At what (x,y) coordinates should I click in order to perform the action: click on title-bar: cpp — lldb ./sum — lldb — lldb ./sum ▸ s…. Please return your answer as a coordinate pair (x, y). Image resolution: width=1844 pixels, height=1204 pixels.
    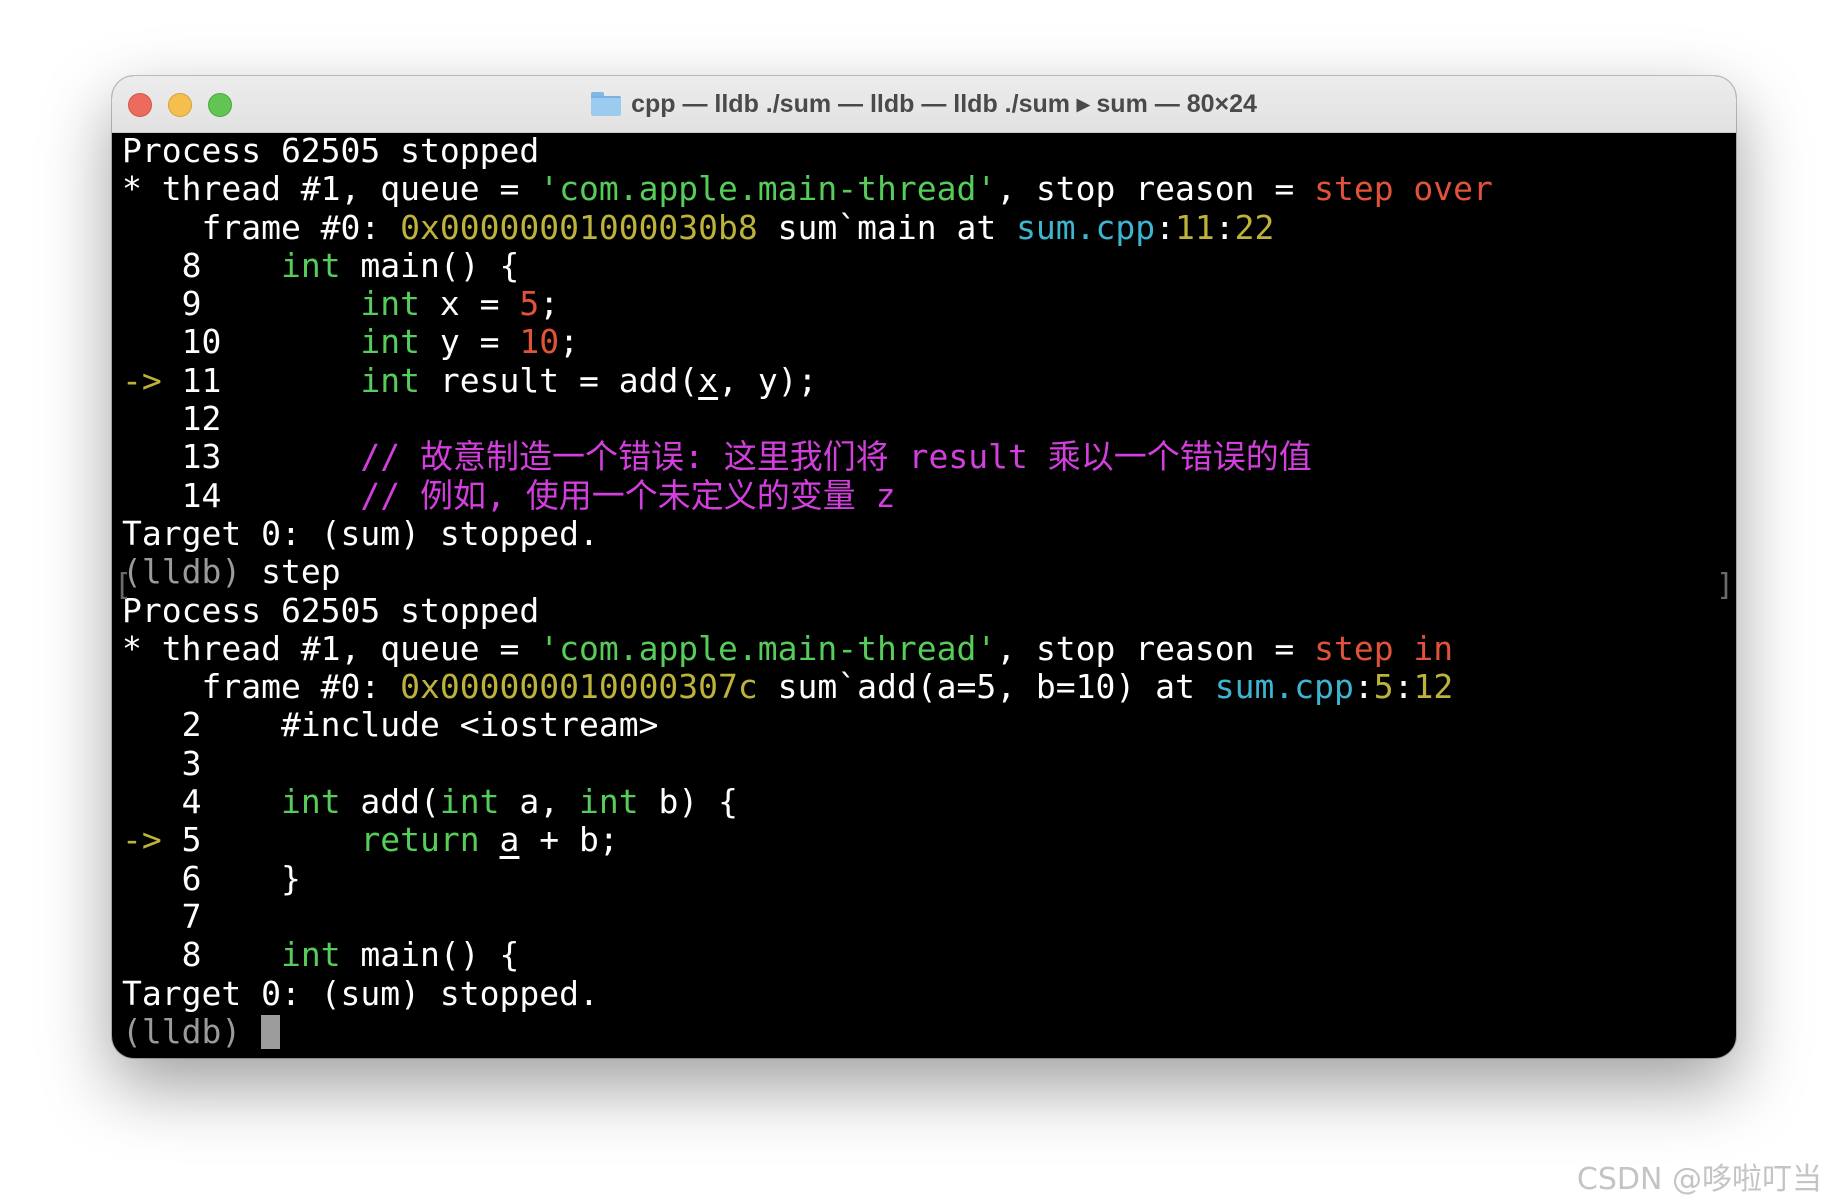
    Looking at the image, I should click on (924, 104).